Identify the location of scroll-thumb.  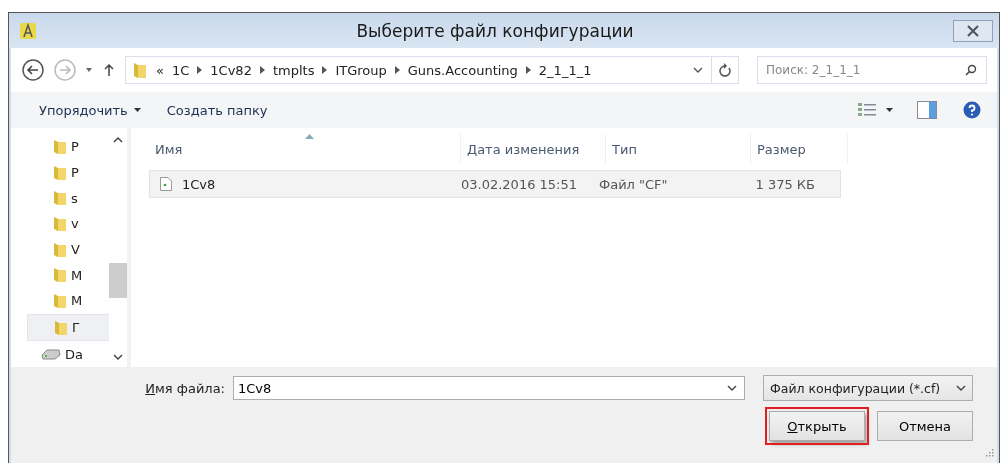
(118, 280).